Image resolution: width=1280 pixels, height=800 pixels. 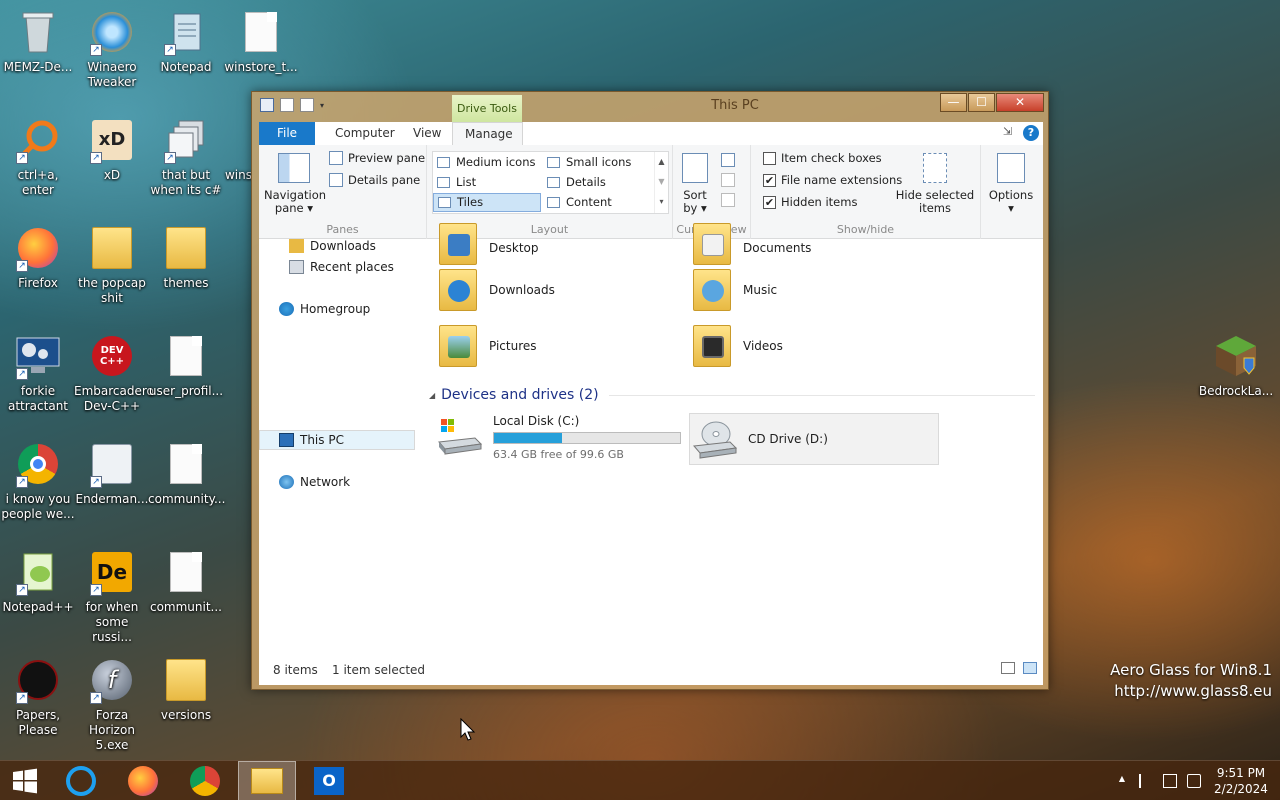 What do you see at coordinates (186, 572) in the screenshot?
I see `document-icon` at bounding box center [186, 572].